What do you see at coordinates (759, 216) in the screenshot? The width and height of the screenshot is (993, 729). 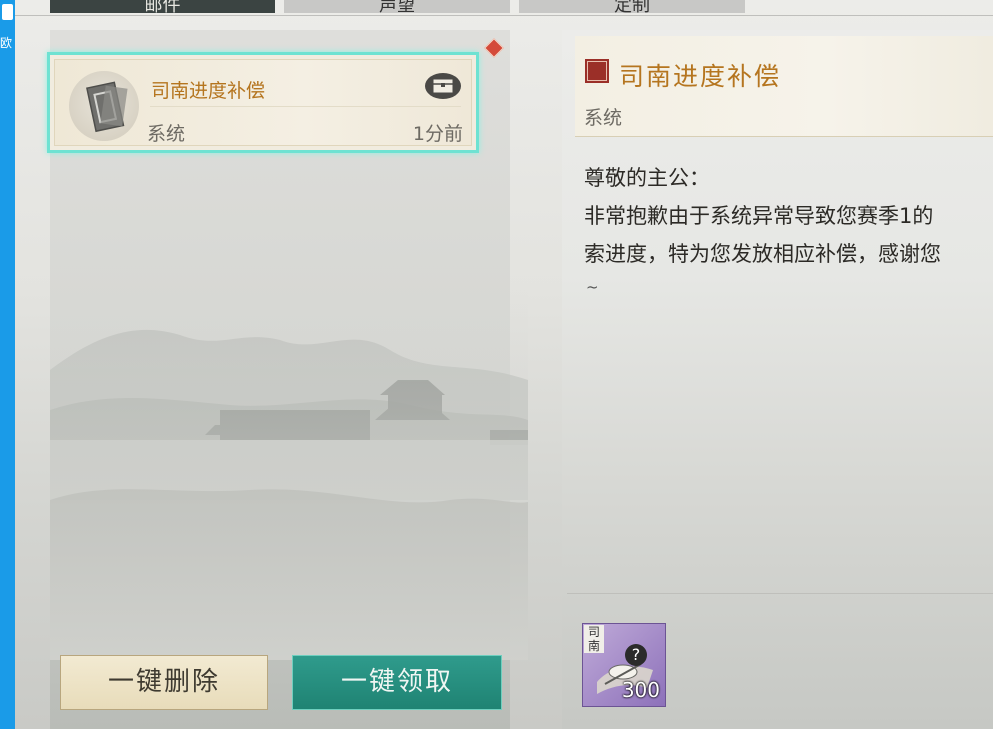 I see `detail-body-line: 非常抱歉由于系统异常导致您赛季1的` at bounding box center [759, 216].